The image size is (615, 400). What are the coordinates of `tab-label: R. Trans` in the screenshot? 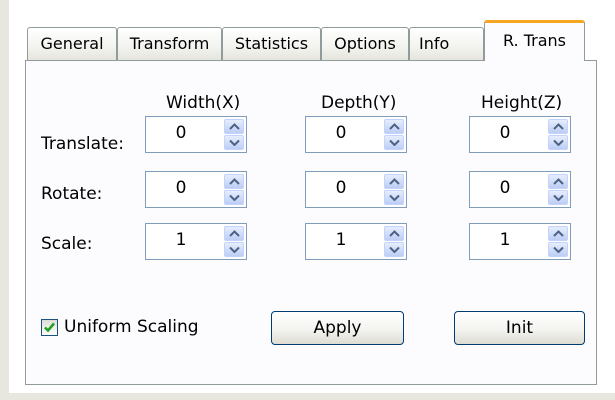 It's located at (534, 40).